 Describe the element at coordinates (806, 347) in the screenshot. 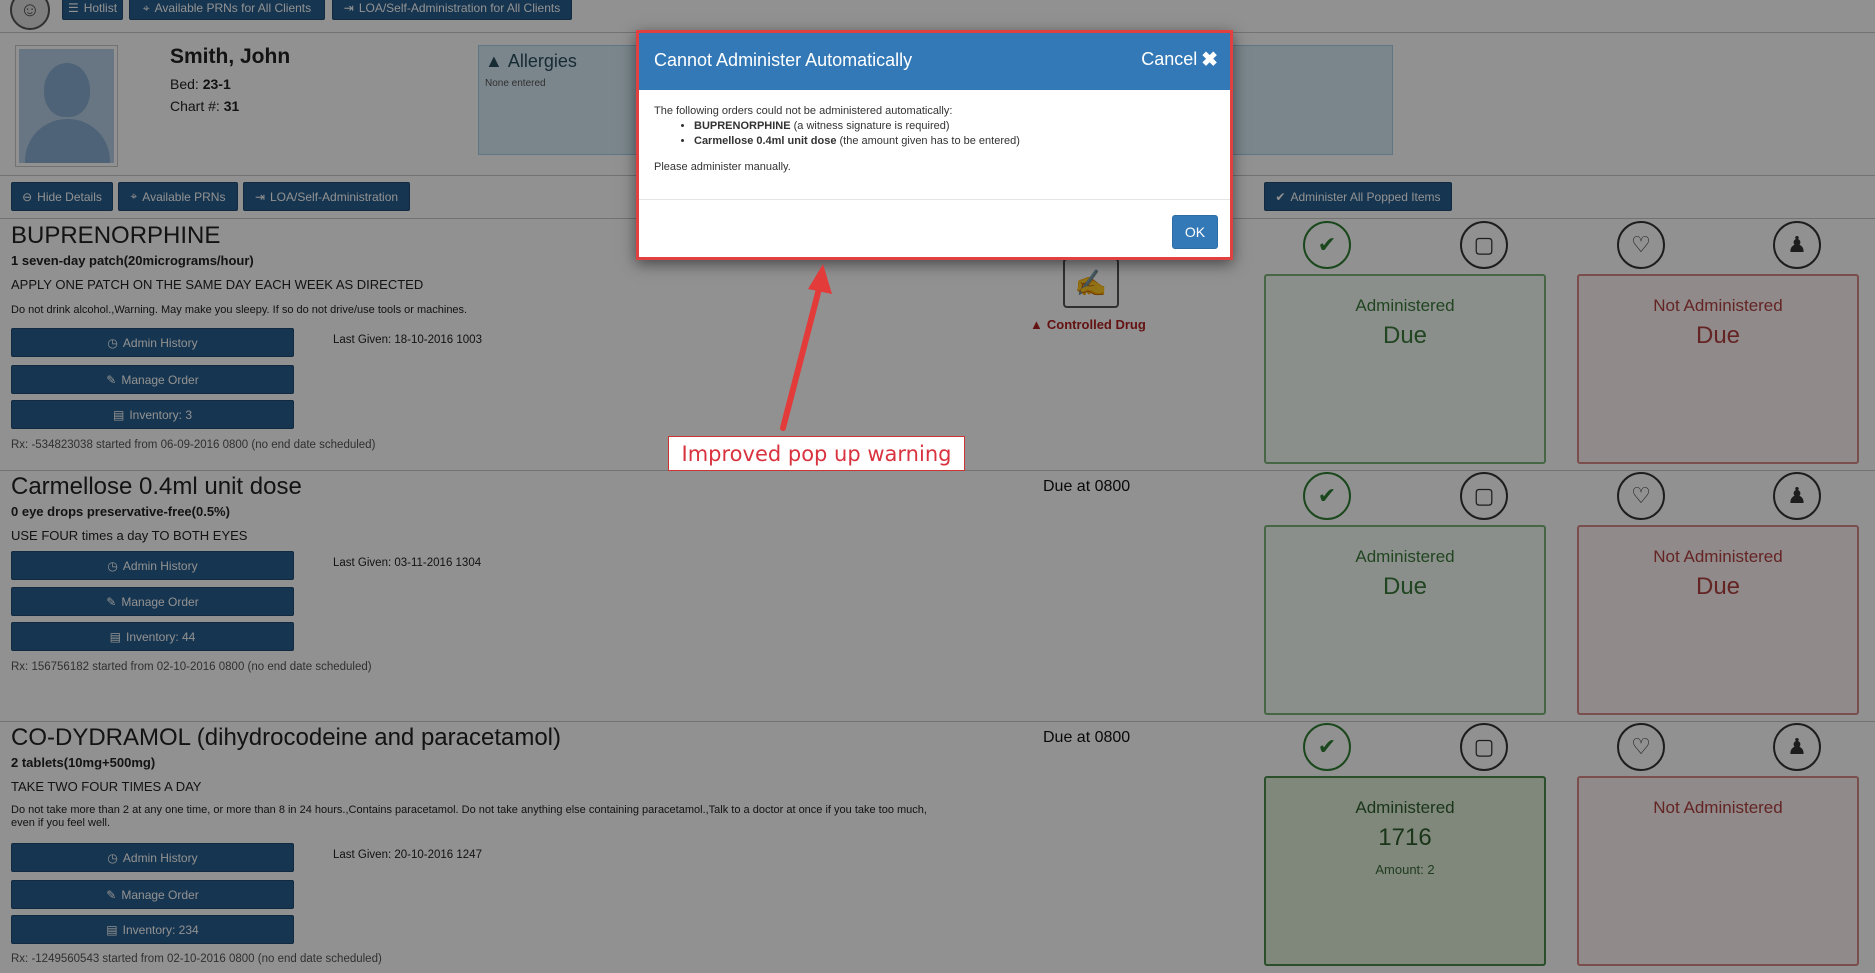

I see `annotation-arrow` at that location.